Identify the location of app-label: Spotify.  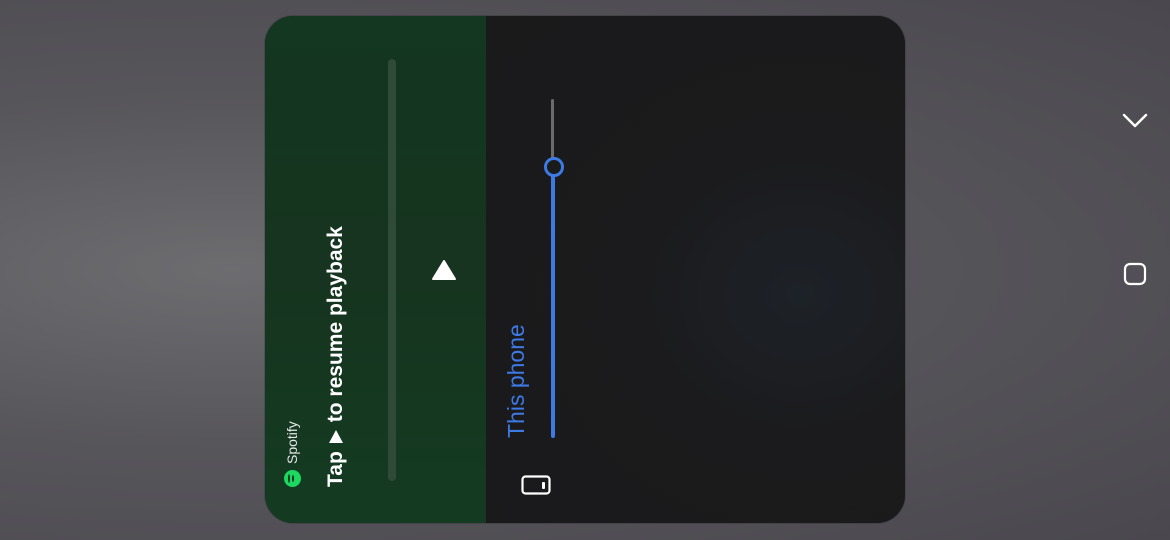
(292, 454).